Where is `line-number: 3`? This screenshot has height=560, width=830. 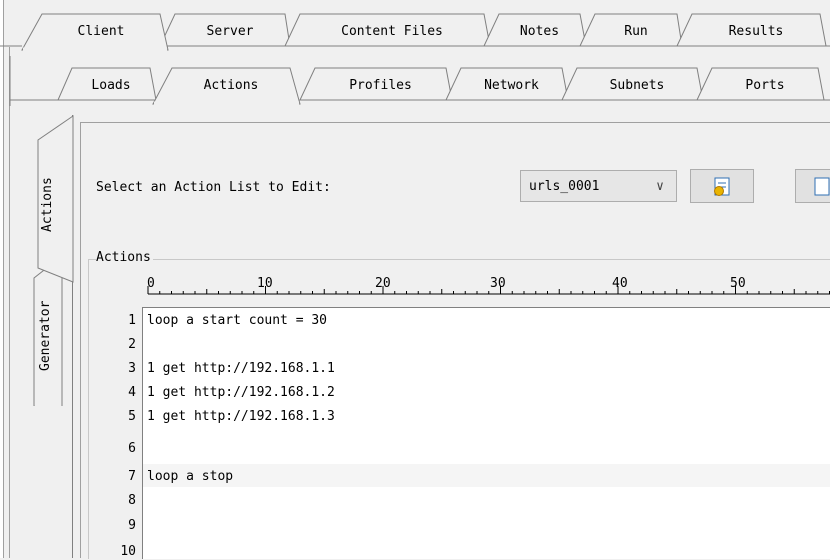 line-number: 3 is located at coordinates (132, 368).